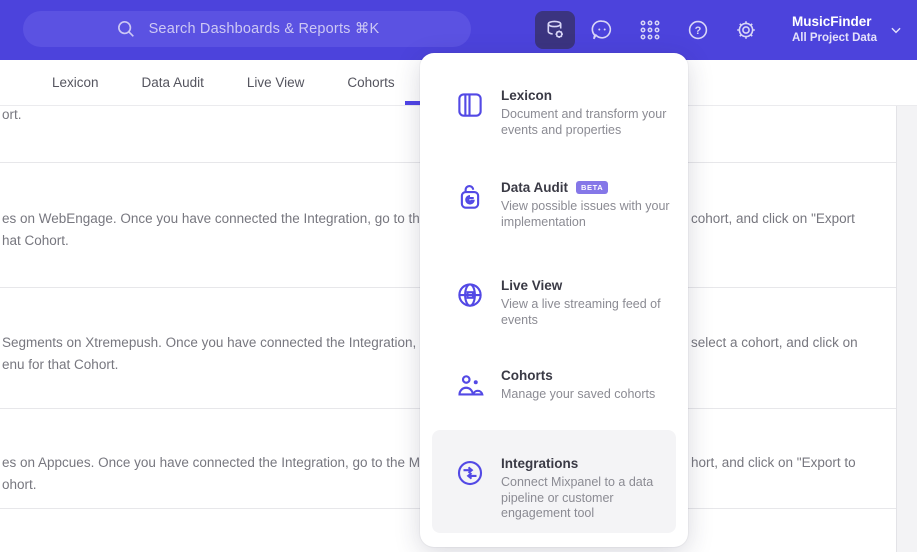 The height and width of the screenshot is (552, 917). What do you see at coordinates (75, 82) in the screenshot?
I see `tab-lexicon: Lexicon` at bounding box center [75, 82].